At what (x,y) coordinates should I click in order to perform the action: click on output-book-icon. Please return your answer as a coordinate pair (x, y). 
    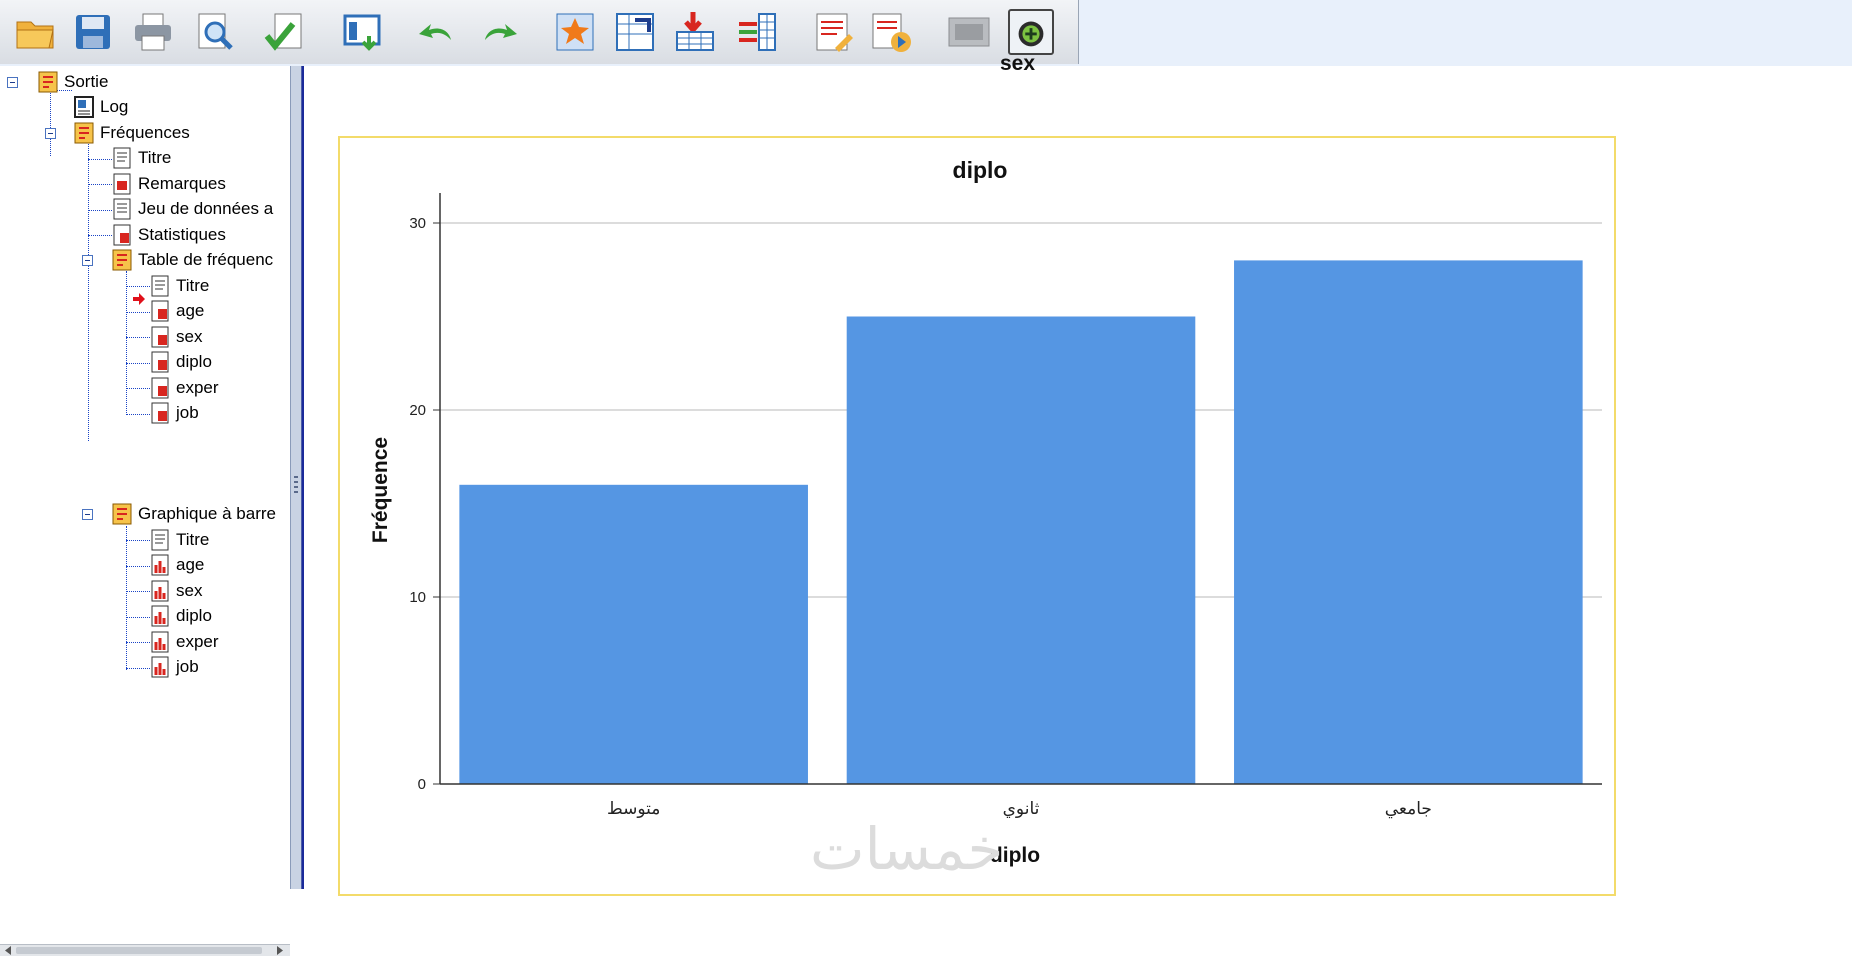
    Looking at the image, I should click on (122, 514).